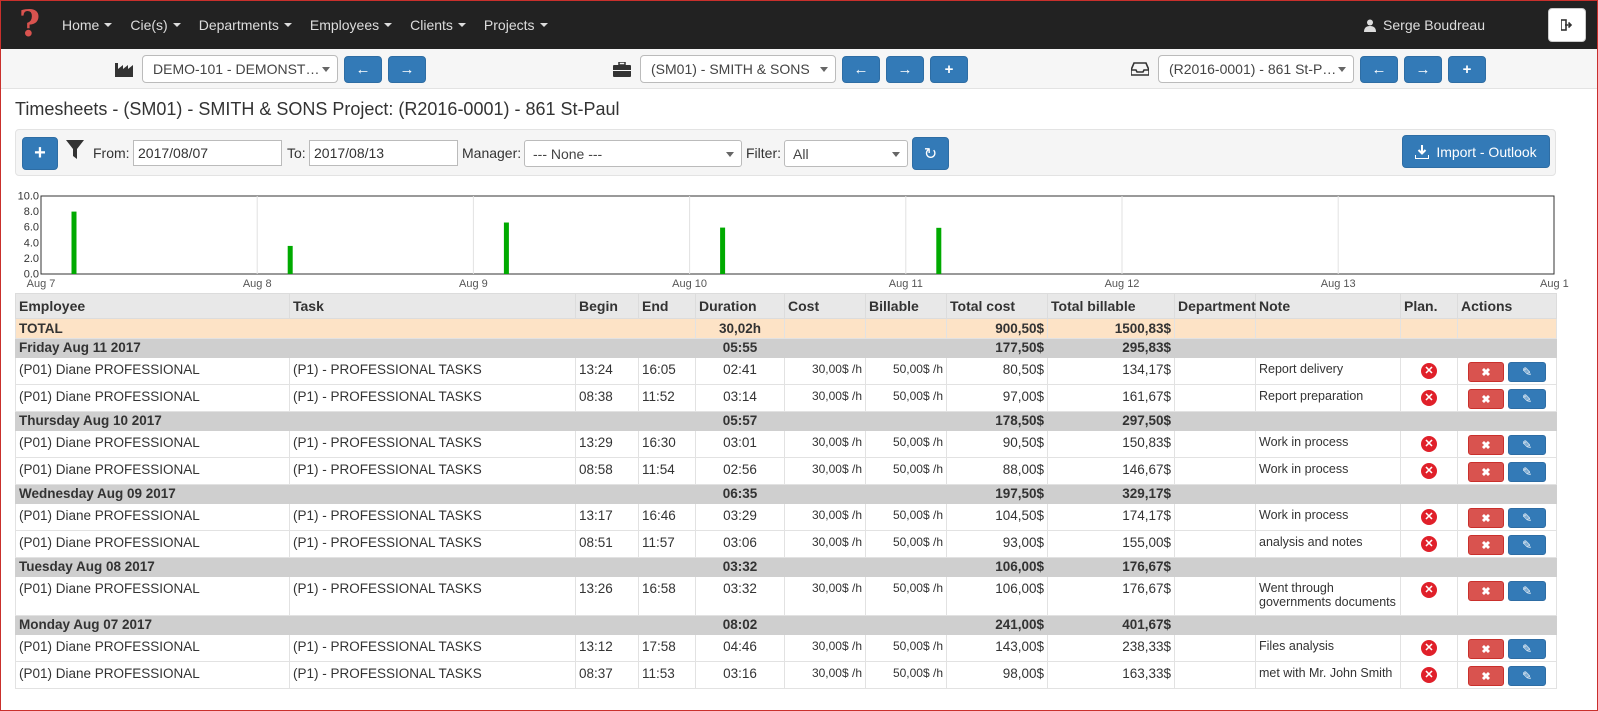  Describe the element at coordinates (607, 398) in the screenshot. I see `begin-cell: 08:38` at that location.